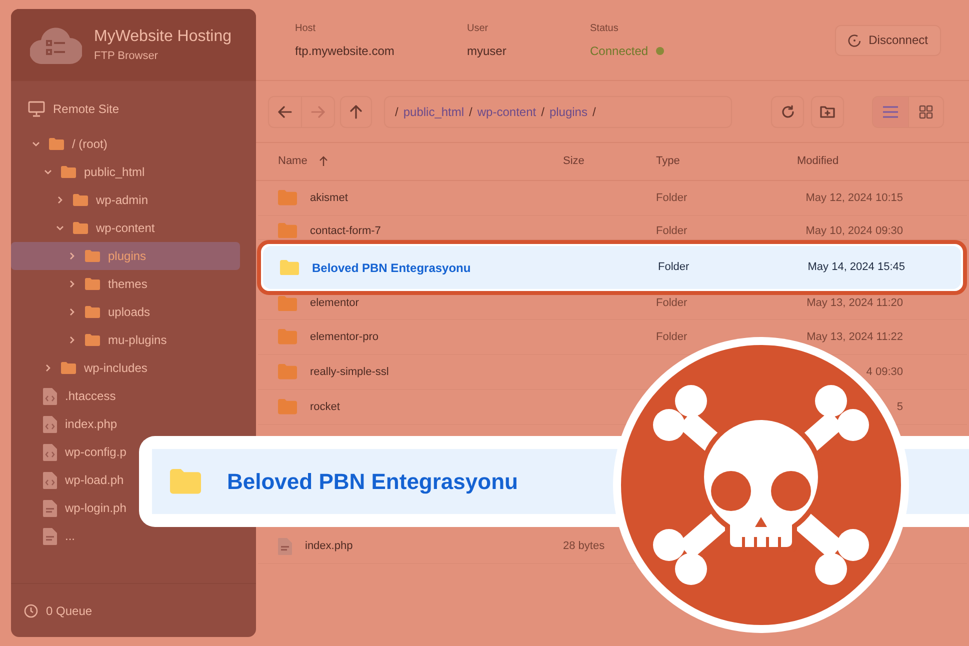 The width and height of the screenshot is (969, 646). What do you see at coordinates (487, 51) in the screenshot?
I see `info-value: myuser` at bounding box center [487, 51].